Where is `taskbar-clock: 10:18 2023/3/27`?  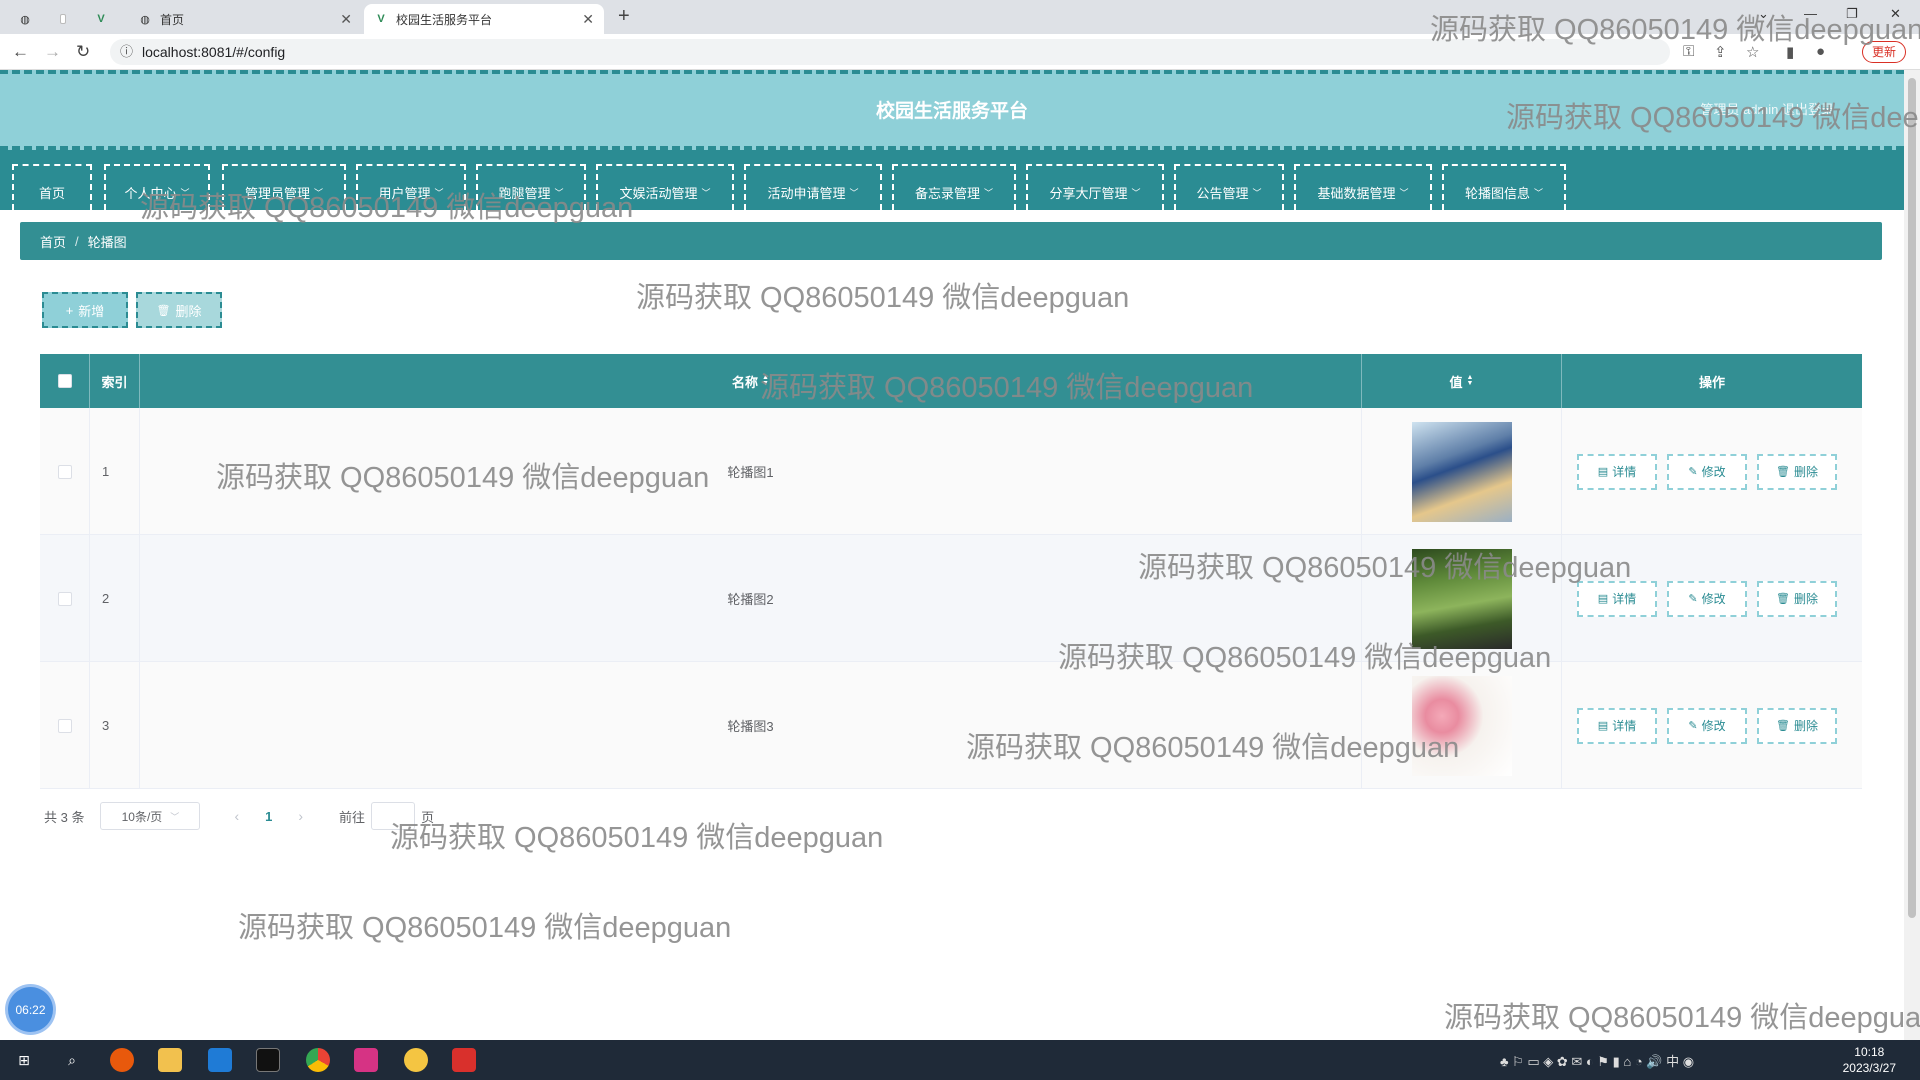
taskbar-clock: 10:18 2023/3/27 is located at coordinates (1869, 1060).